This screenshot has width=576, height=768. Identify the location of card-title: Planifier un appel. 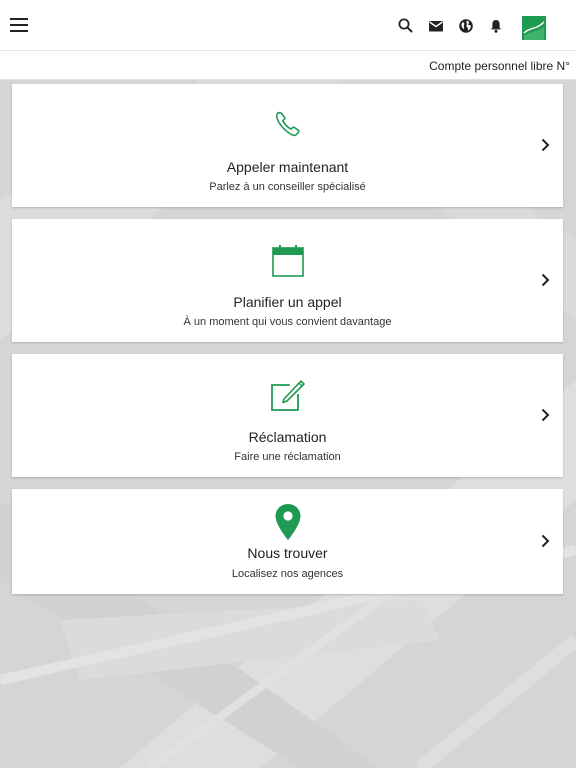
(287, 302).